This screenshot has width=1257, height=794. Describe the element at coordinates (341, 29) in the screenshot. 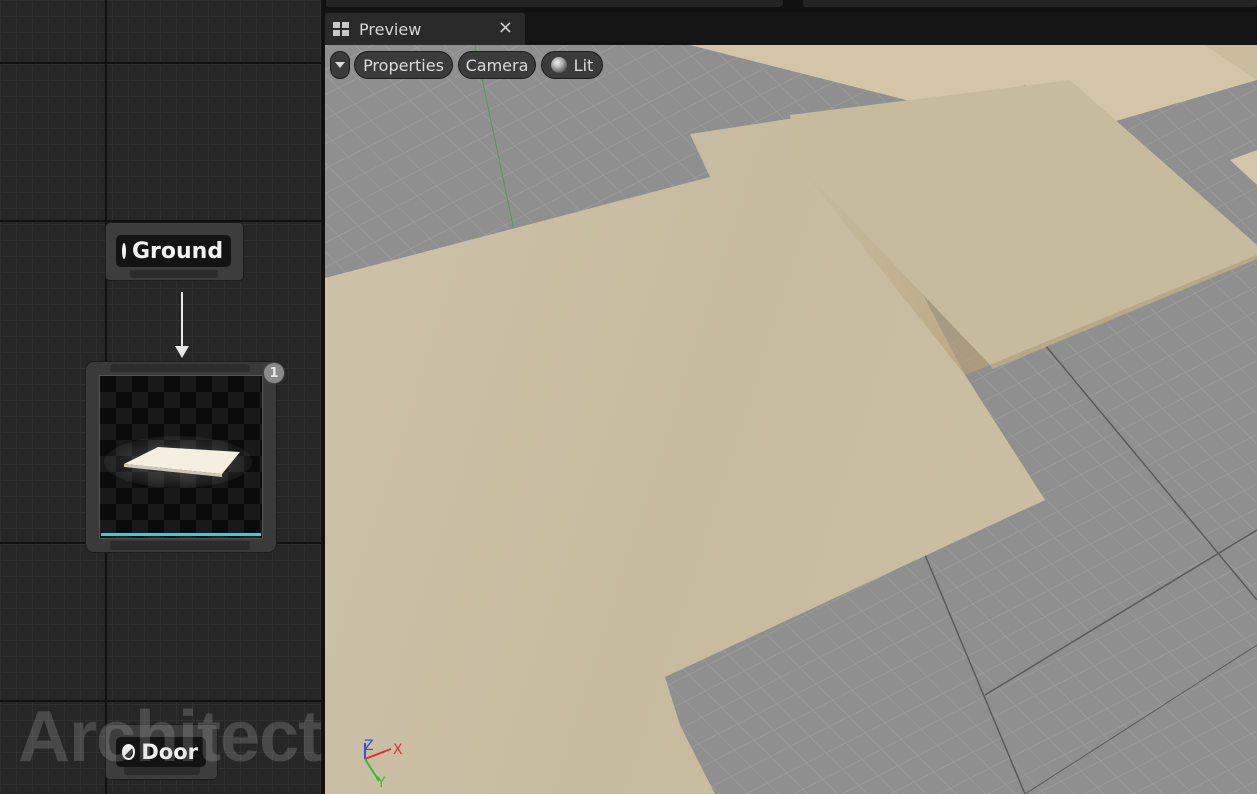

I see `viewport-layout-icon` at that location.